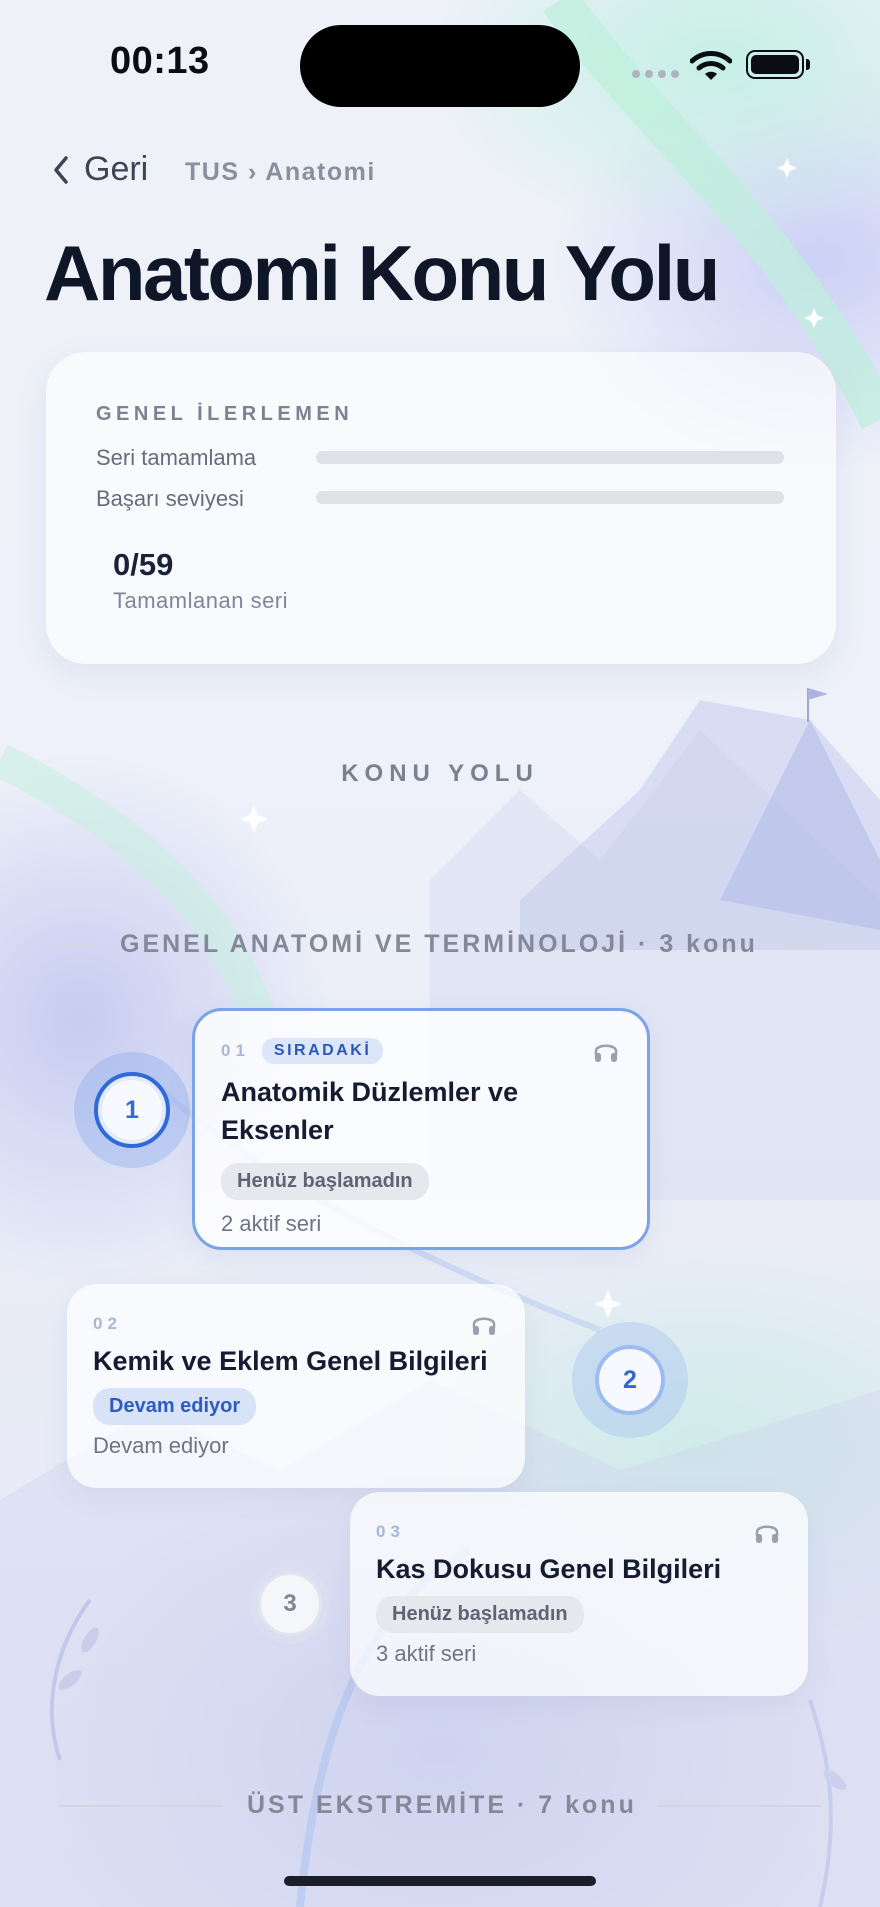 This screenshot has width=880, height=1907. Describe the element at coordinates (549, 1569) in the screenshot. I see `topic-title: Kas Dokusu Genel Bilgileri` at that location.